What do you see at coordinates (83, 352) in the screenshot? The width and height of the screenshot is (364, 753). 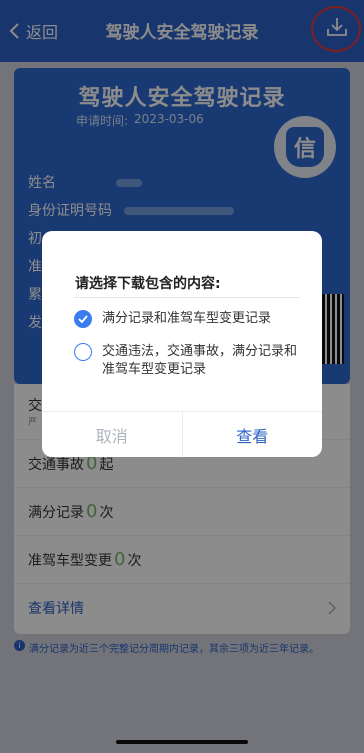 I see `unchecked-circle-icon` at bounding box center [83, 352].